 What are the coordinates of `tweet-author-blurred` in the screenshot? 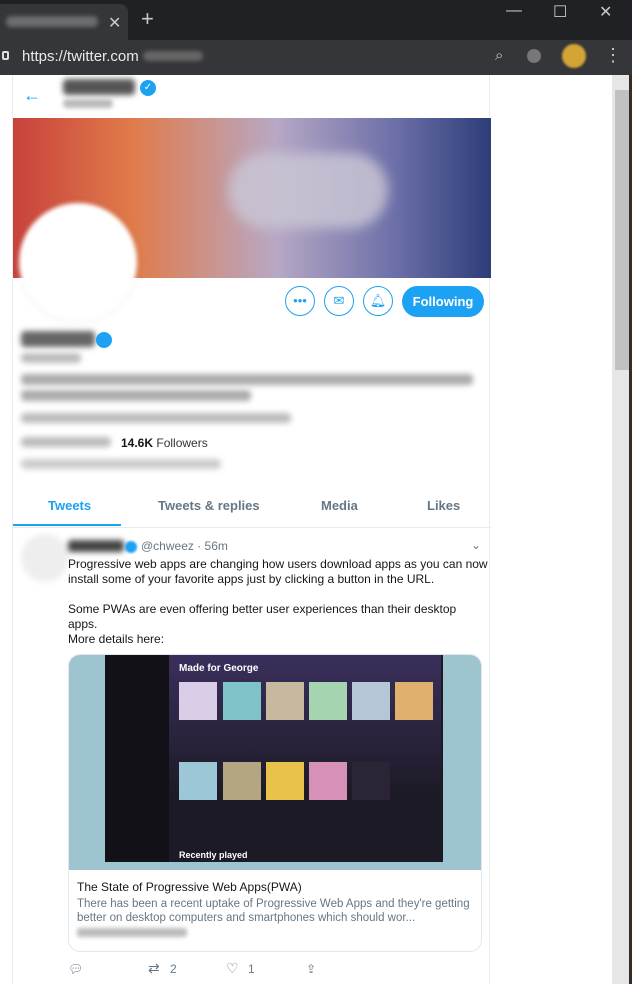 It's located at (96, 546).